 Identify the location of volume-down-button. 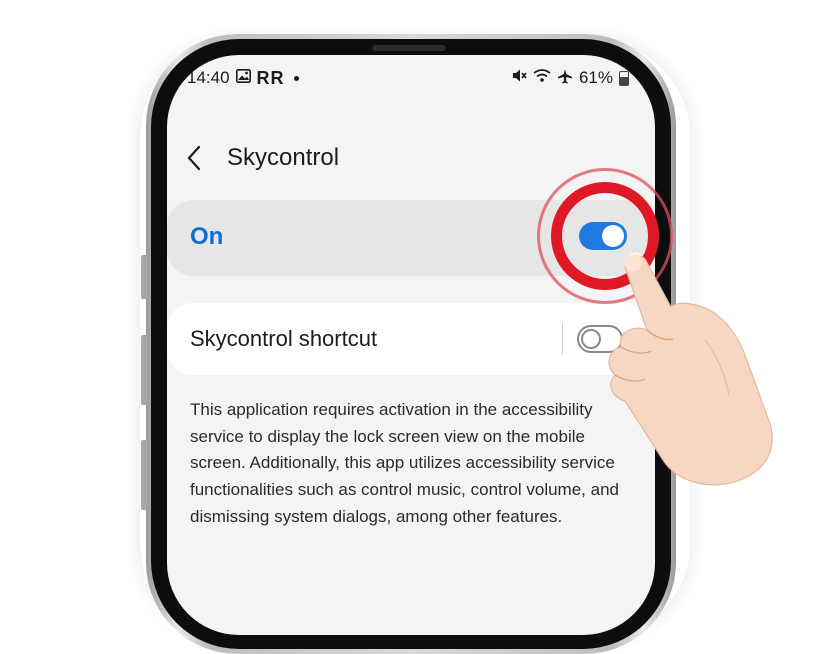
(144, 370).